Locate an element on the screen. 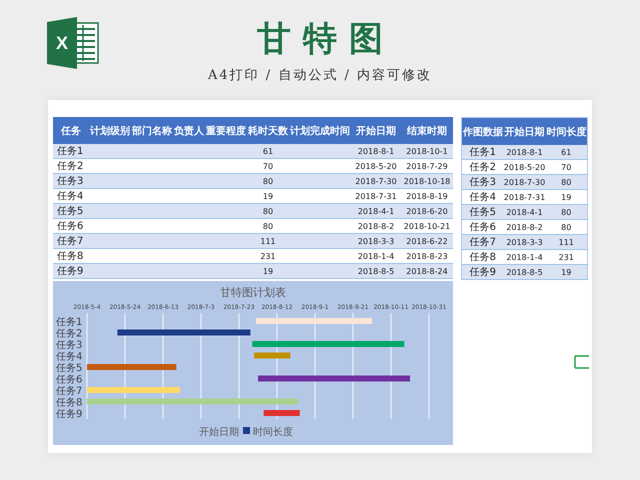  column-header: 作图数据 is located at coordinates (483, 131).